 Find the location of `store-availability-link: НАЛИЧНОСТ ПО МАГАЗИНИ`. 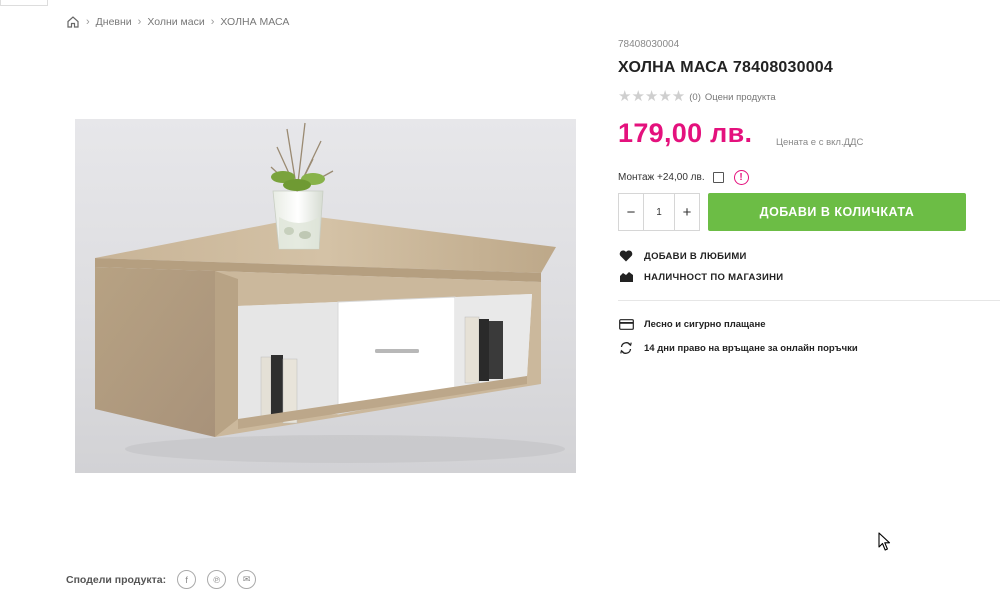

store-availability-link: НАЛИЧНОСТ ПО МАГАЗИНИ is located at coordinates (700, 277).